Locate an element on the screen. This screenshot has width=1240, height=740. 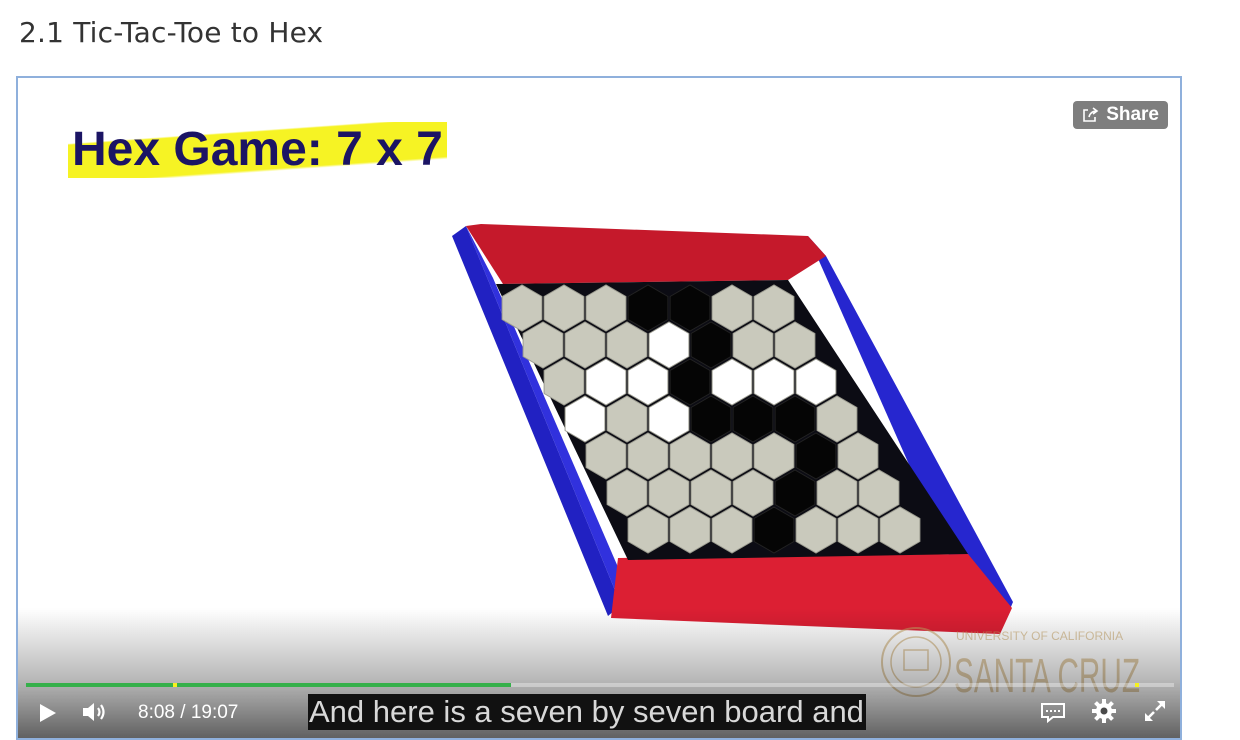
captions-button is located at coordinates (1053, 712).